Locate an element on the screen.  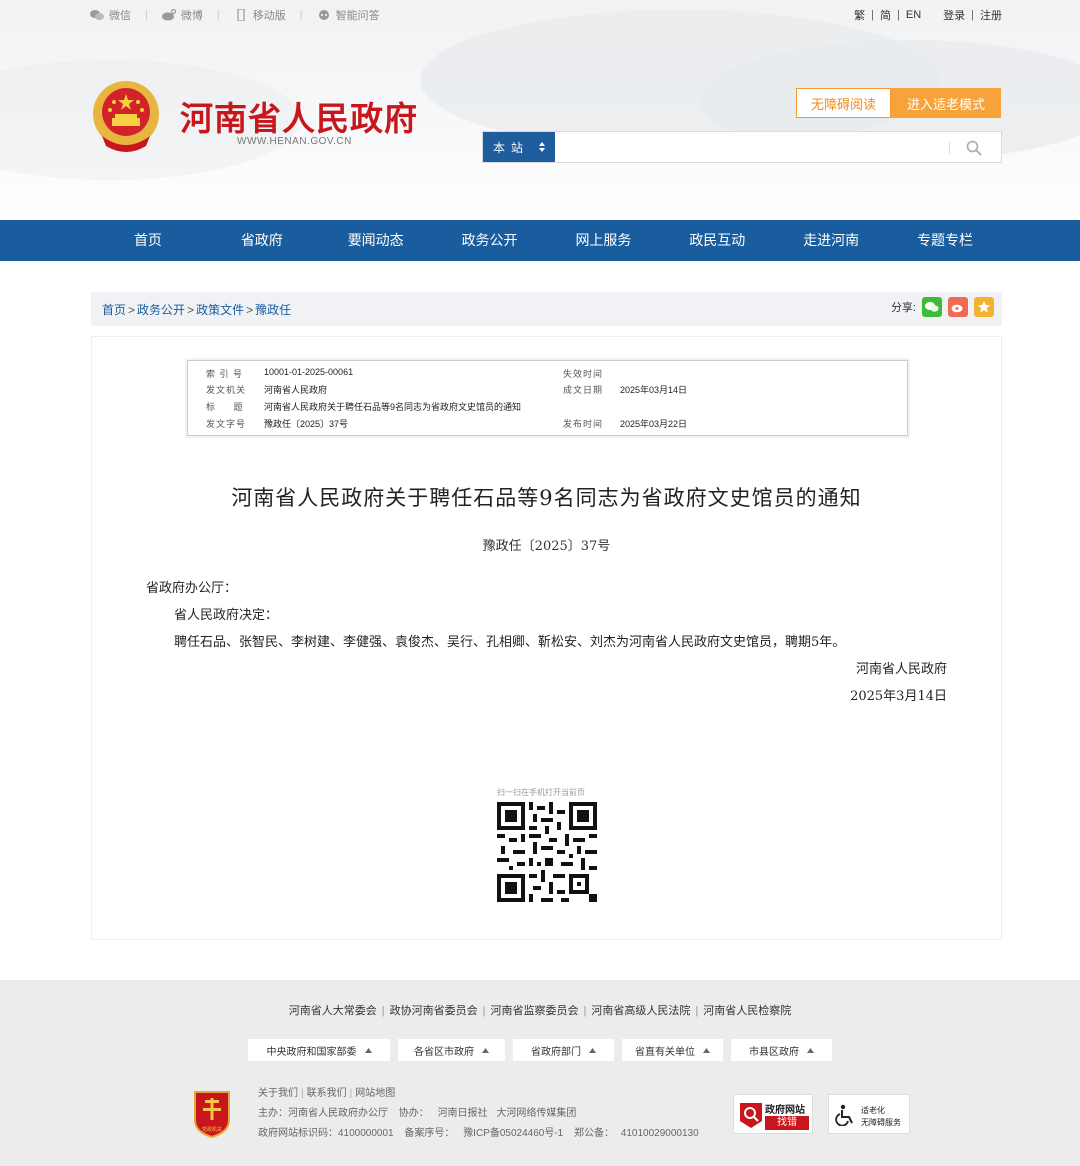
dropdown-cities: 市县区政府 is located at coordinates (781, 1050).